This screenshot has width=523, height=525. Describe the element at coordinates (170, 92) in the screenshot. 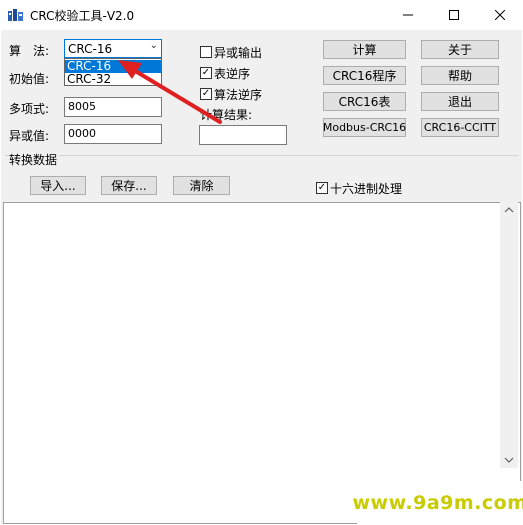

I see `annotation-arrow-icon` at that location.